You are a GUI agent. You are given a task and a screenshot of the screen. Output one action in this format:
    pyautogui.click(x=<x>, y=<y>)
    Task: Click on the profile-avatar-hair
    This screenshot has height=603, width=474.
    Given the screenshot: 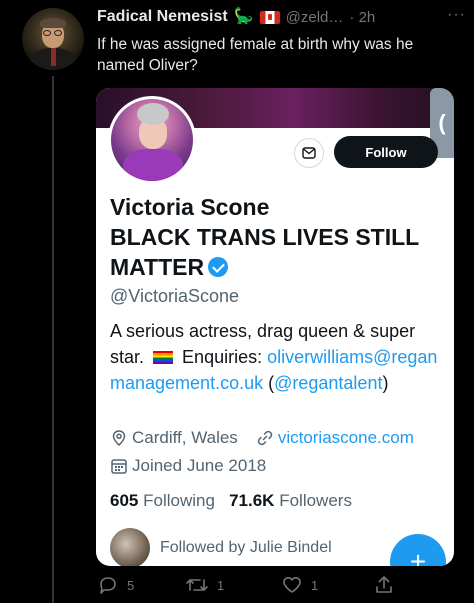 What is the action you would take?
    pyautogui.click(x=153, y=114)
    